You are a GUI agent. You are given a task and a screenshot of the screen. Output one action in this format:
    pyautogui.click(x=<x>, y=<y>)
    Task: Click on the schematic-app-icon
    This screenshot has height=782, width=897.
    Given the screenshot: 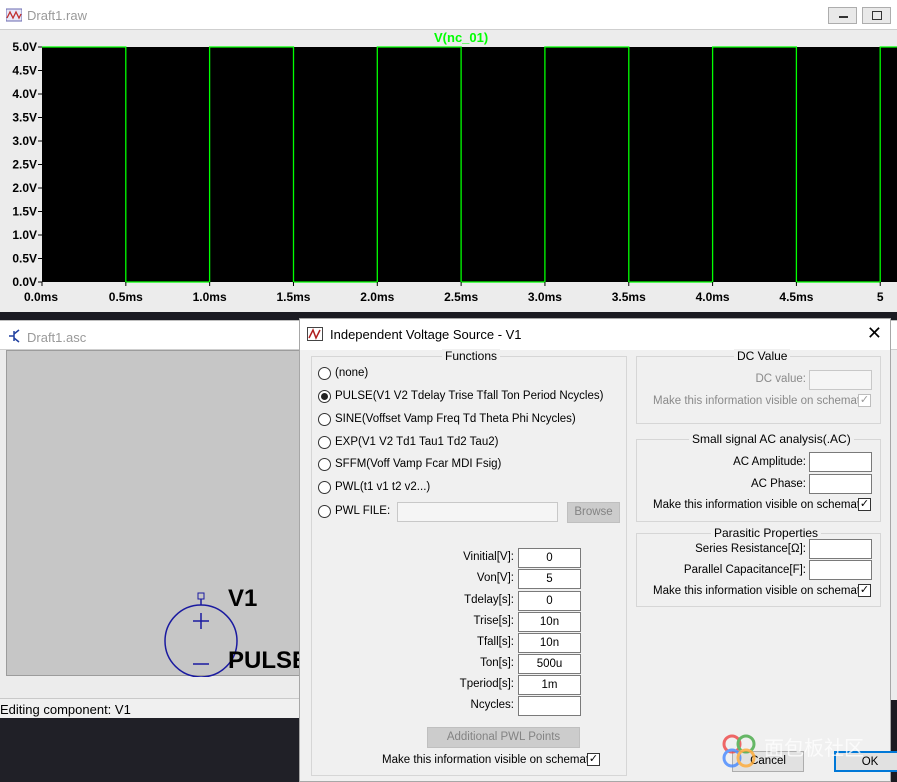 What is the action you would take?
    pyautogui.click(x=14, y=336)
    